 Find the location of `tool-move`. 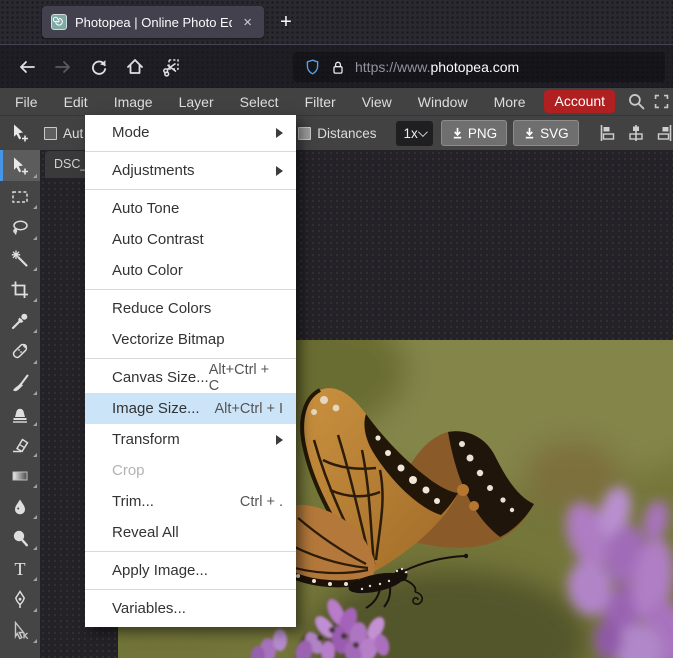

tool-move is located at coordinates (20, 165).